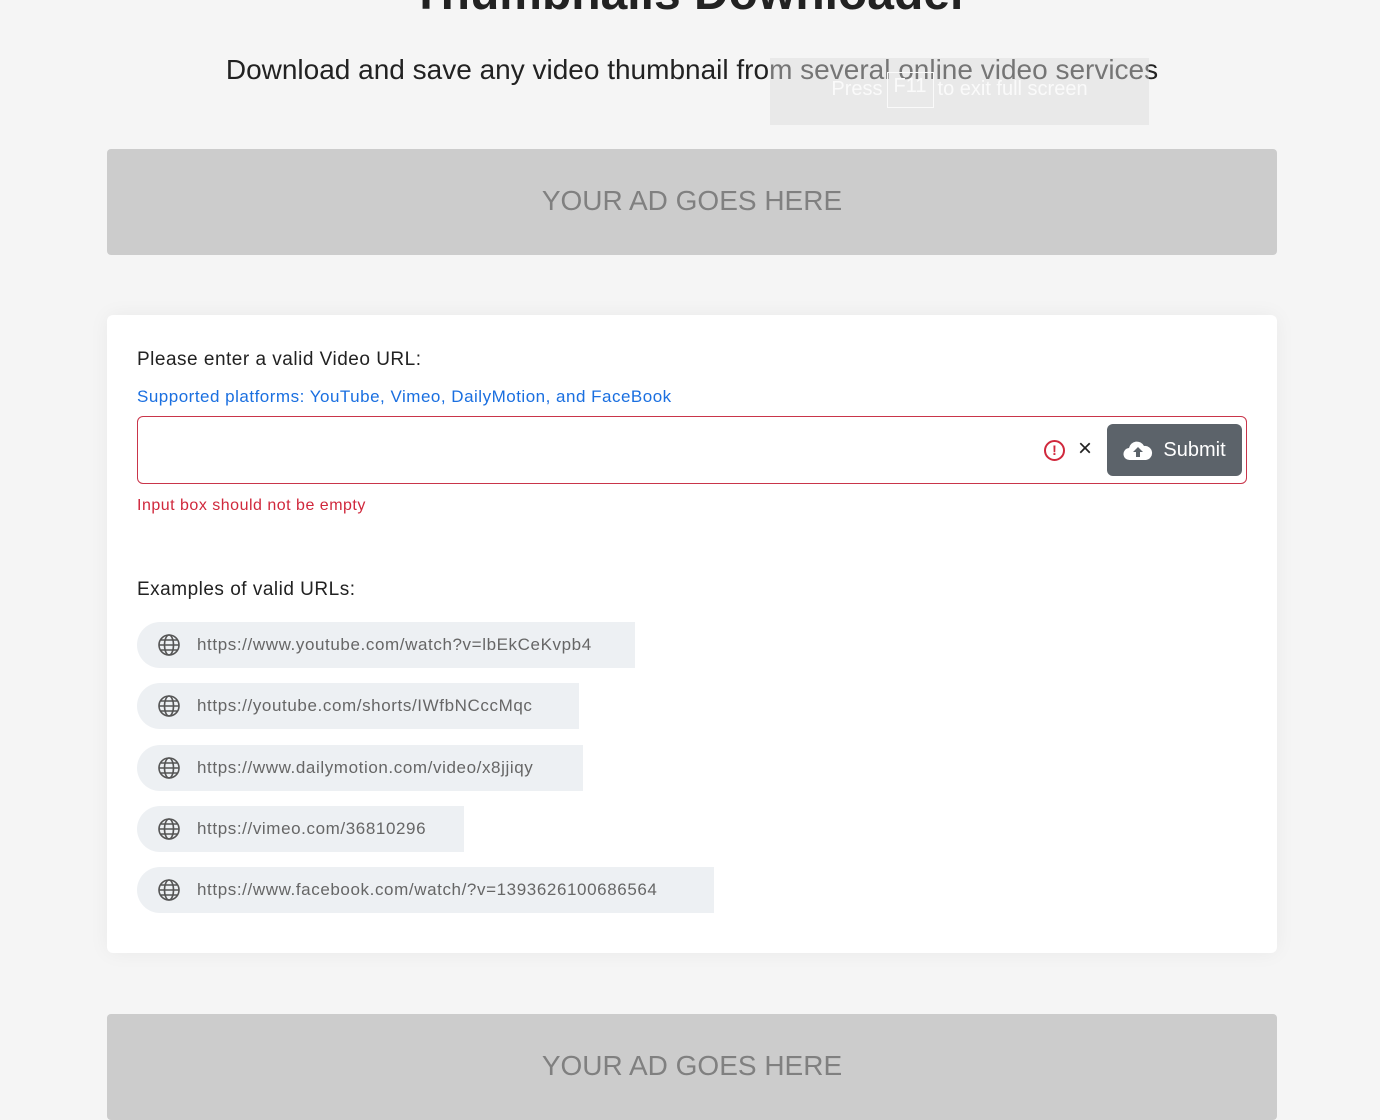 Image resolution: width=1380 pixels, height=1120 pixels. I want to click on example-url: https://youtube.com/shorts/IWfbNCccMqc, so click(358, 706).